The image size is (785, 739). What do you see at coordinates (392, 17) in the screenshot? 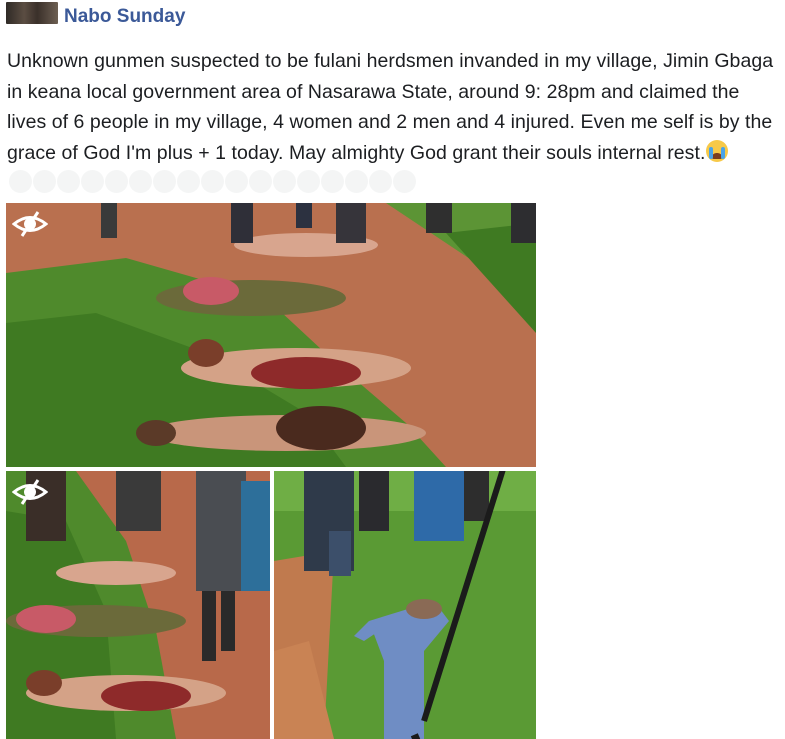
I see `post-header: Nabo Sunday` at bounding box center [392, 17].